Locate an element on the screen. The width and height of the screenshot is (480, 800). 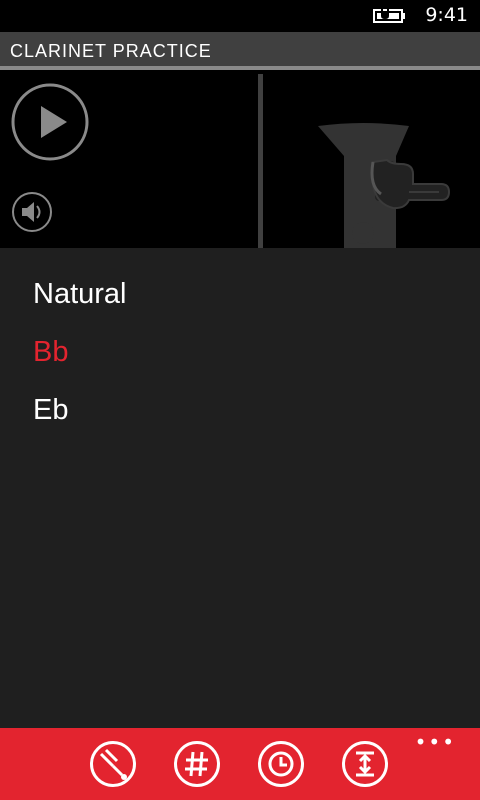
tuning-fork-icon is located at coordinates (113, 764).